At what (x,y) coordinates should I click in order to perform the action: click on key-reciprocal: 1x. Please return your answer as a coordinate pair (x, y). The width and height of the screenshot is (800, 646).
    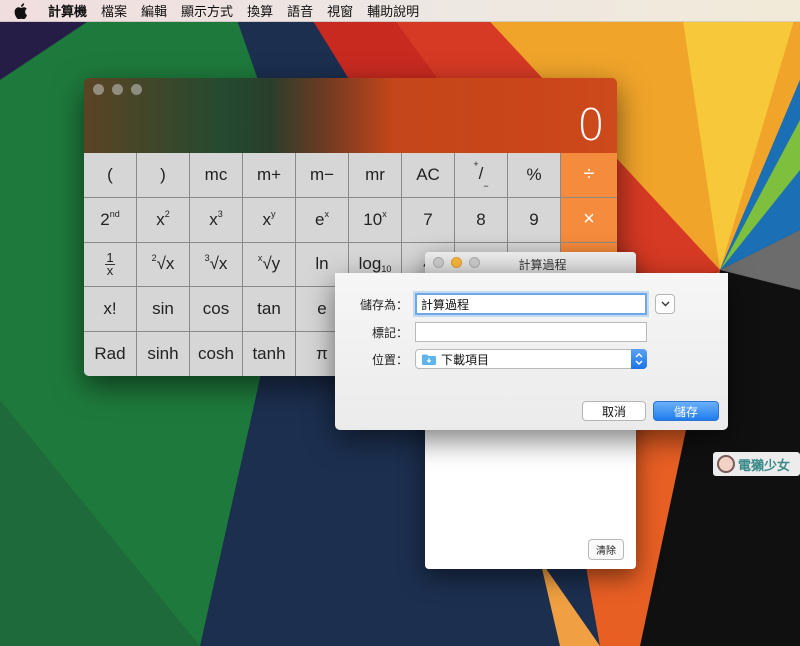
    Looking at the image, I should click on (110, 264).